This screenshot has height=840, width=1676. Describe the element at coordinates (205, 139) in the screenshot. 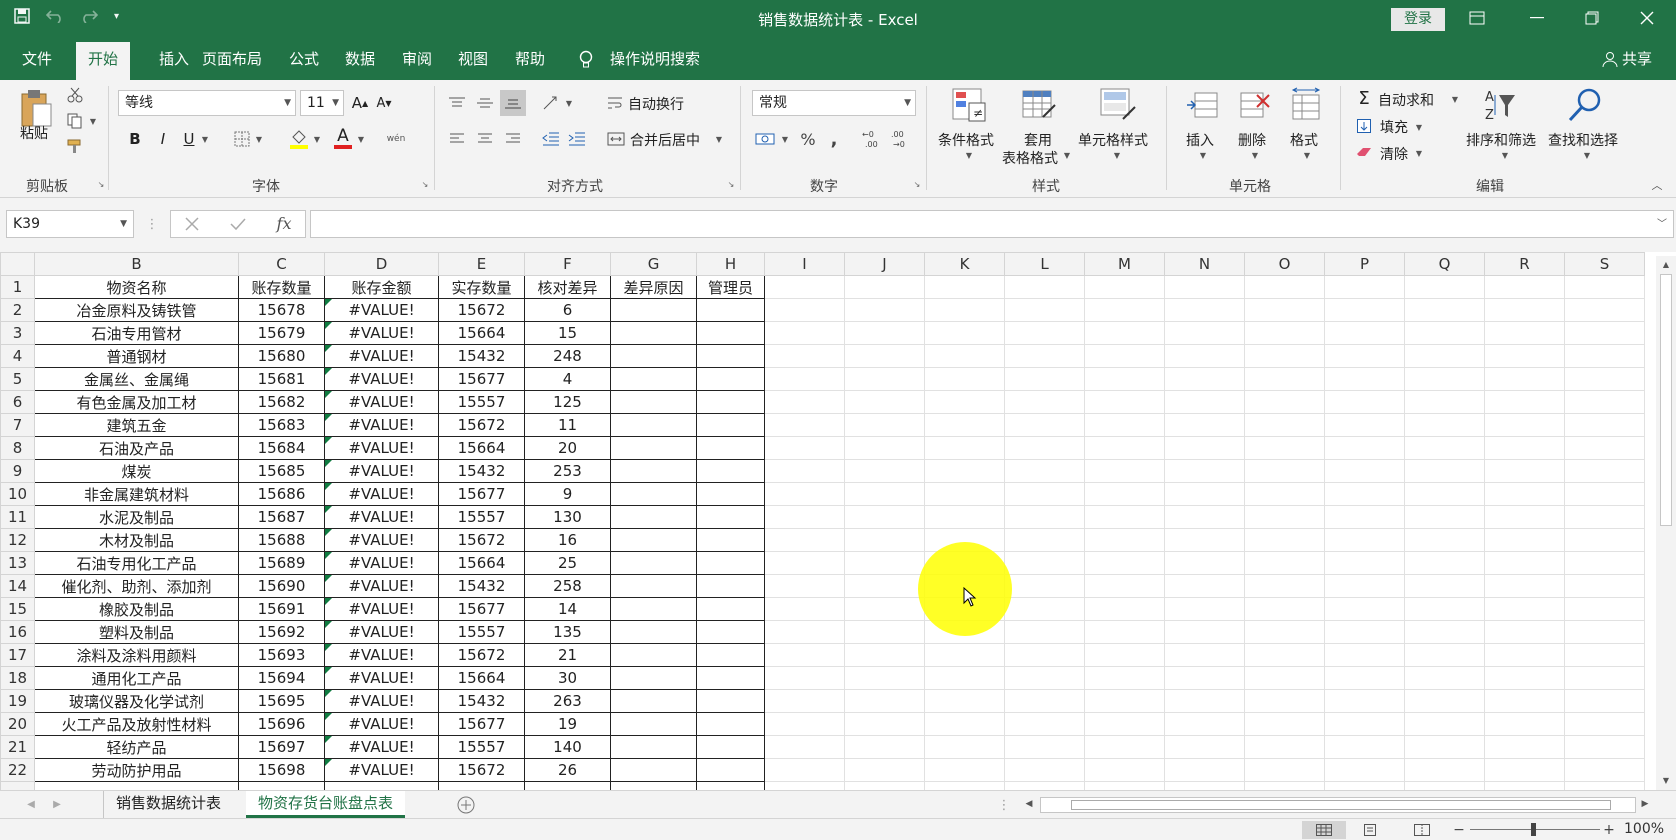

I see `underline-dropdown-icon: ▼` at that location.